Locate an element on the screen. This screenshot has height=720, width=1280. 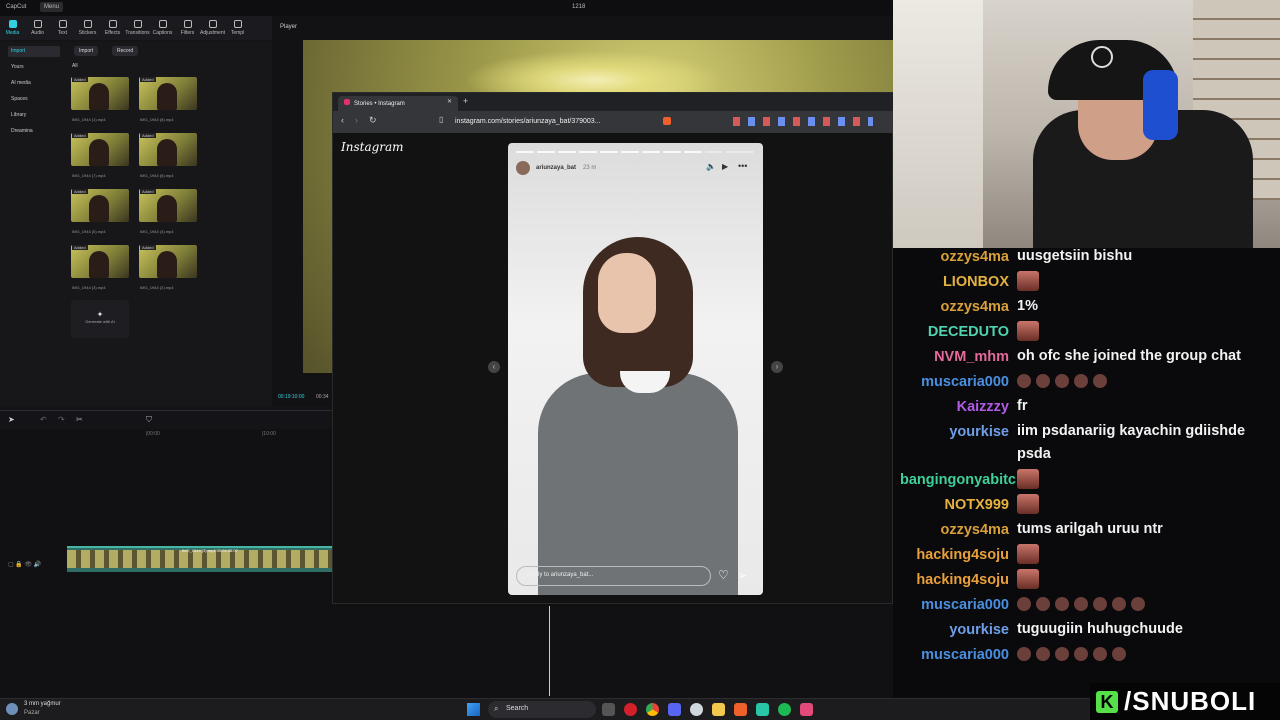
story-username: ariunzaya_bat is located at coordinates (556, 168).